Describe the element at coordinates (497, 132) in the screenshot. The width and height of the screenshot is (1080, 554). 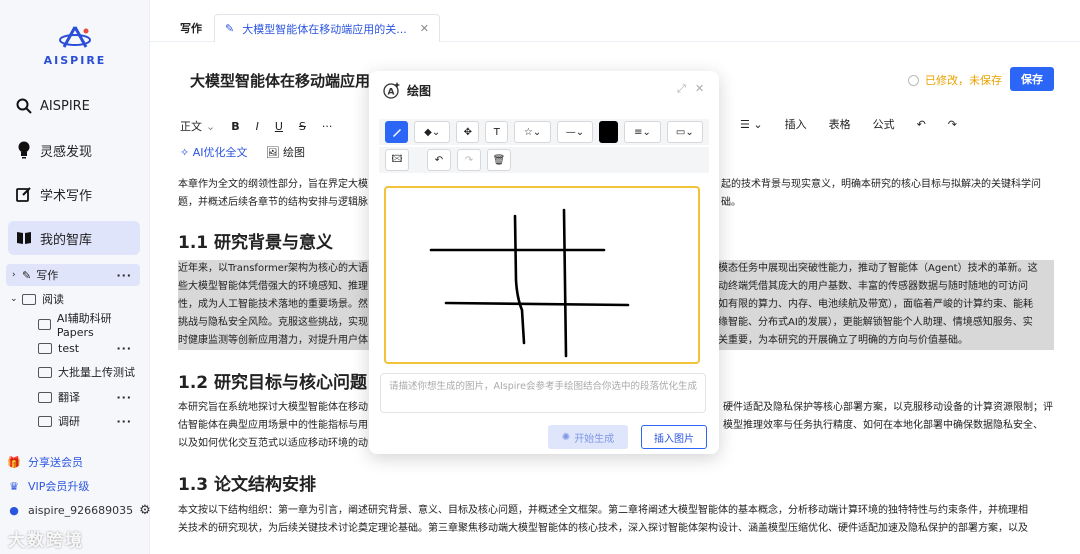
I see `text-tool: T` at that location.